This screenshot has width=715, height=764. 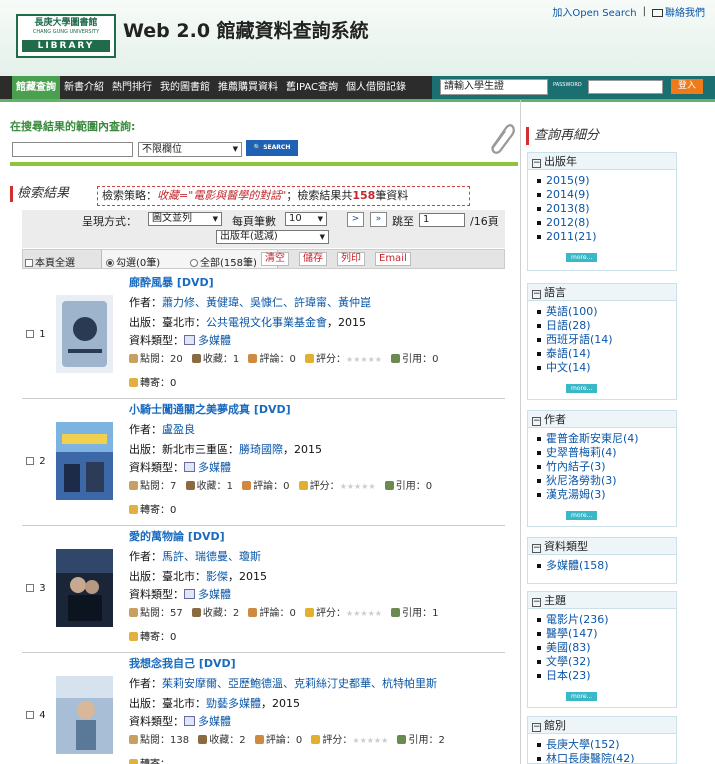 I want to click on facet-item: 2015(9), so click(x=606, y=181).